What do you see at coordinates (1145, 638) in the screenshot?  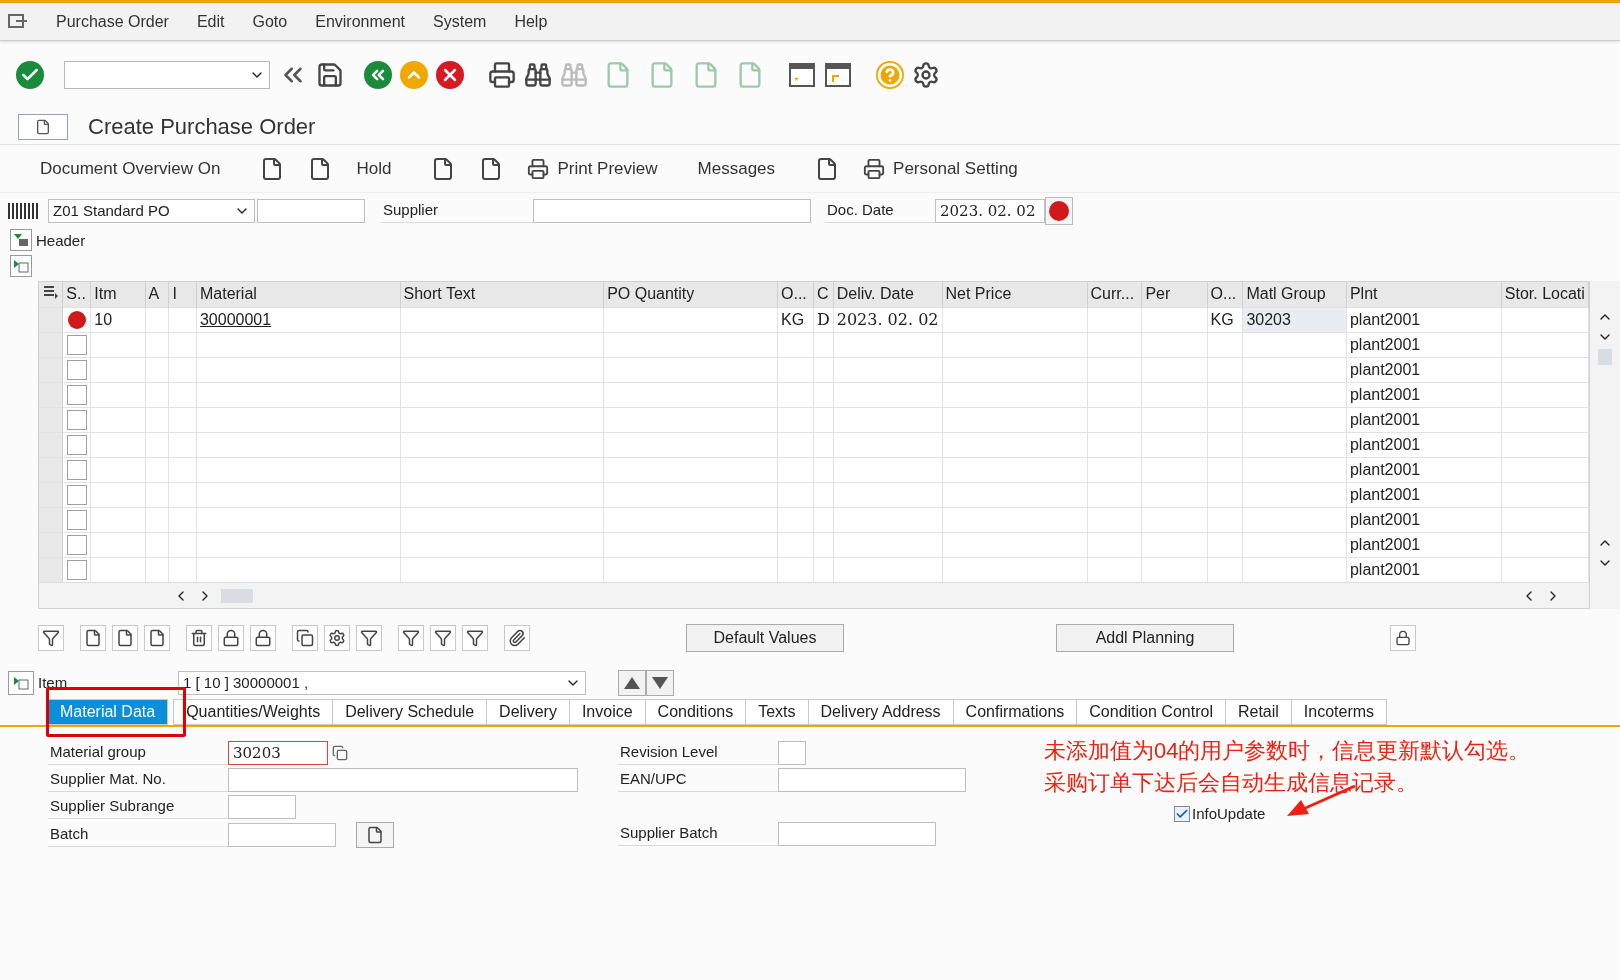 I see `addl-planning-button: Addl Planning` at bounding box center [1145, 638].